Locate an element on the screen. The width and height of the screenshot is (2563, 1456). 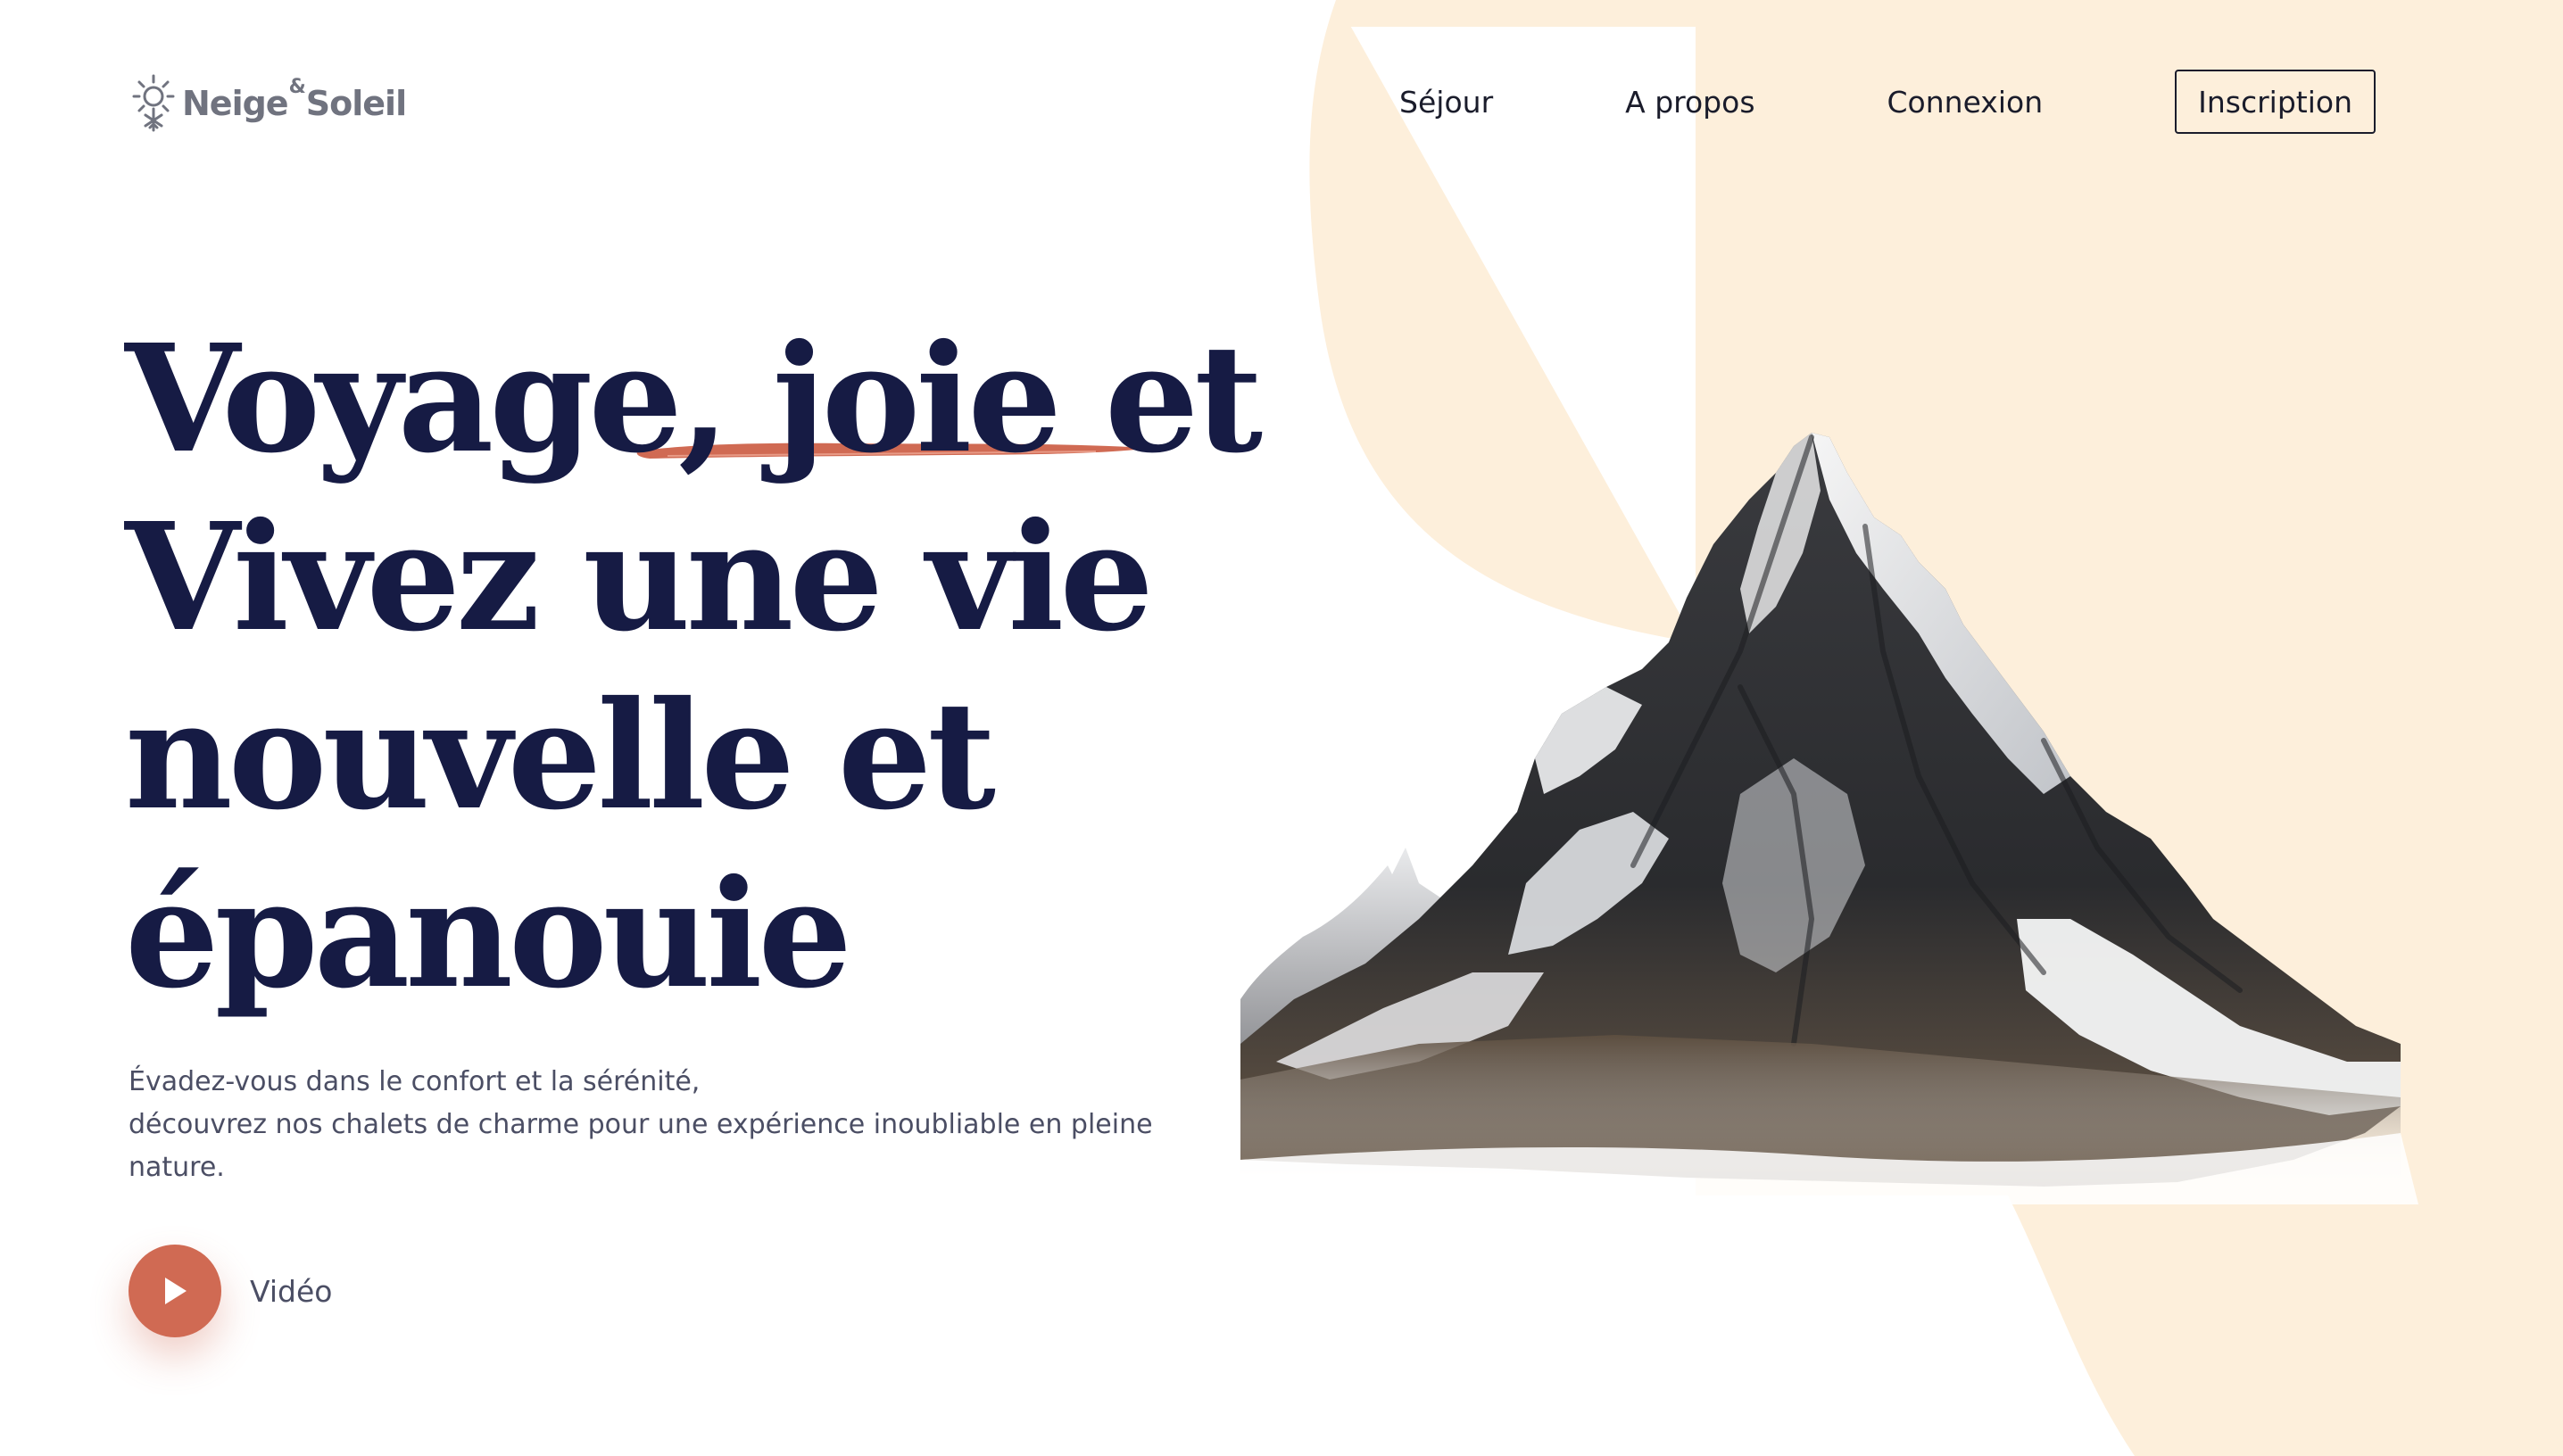
hero-title-line-3: nouvelle et is located at coordinates (560, 756).